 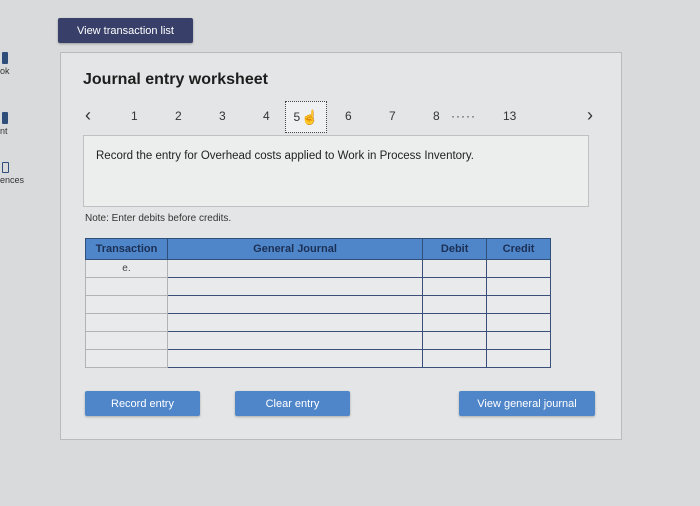 I want to click on pager-page-6: 6, so click(x=348, y=116).